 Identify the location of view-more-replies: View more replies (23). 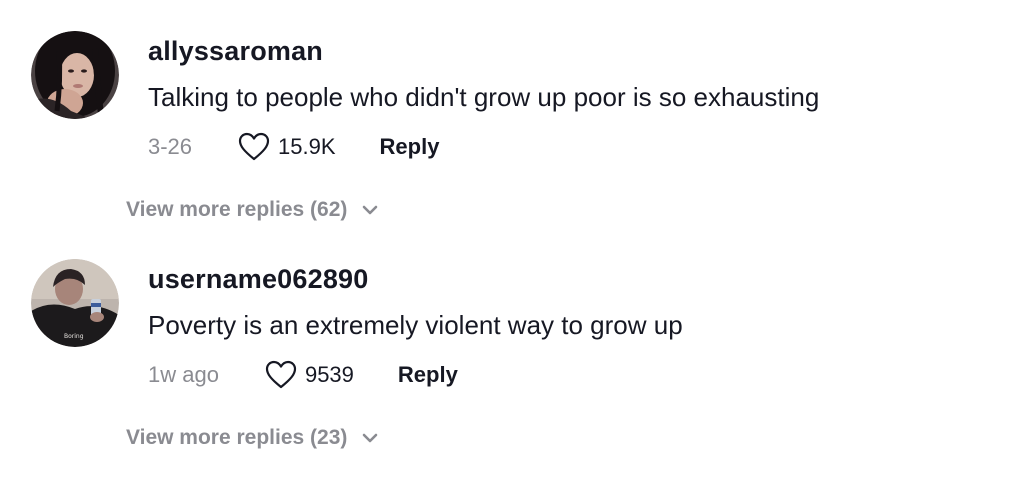
(252, 438).